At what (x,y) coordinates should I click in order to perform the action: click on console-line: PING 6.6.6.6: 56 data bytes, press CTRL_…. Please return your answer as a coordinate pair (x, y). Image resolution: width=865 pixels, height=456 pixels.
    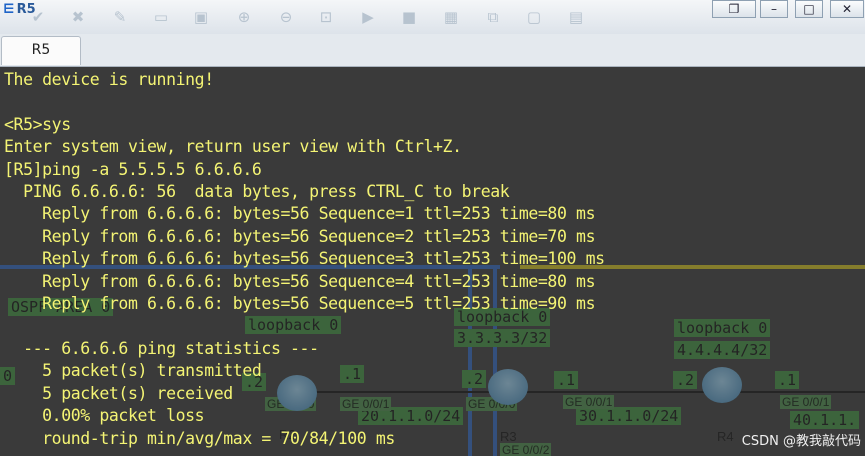
    Looking at the image, I should click on (257, 191).